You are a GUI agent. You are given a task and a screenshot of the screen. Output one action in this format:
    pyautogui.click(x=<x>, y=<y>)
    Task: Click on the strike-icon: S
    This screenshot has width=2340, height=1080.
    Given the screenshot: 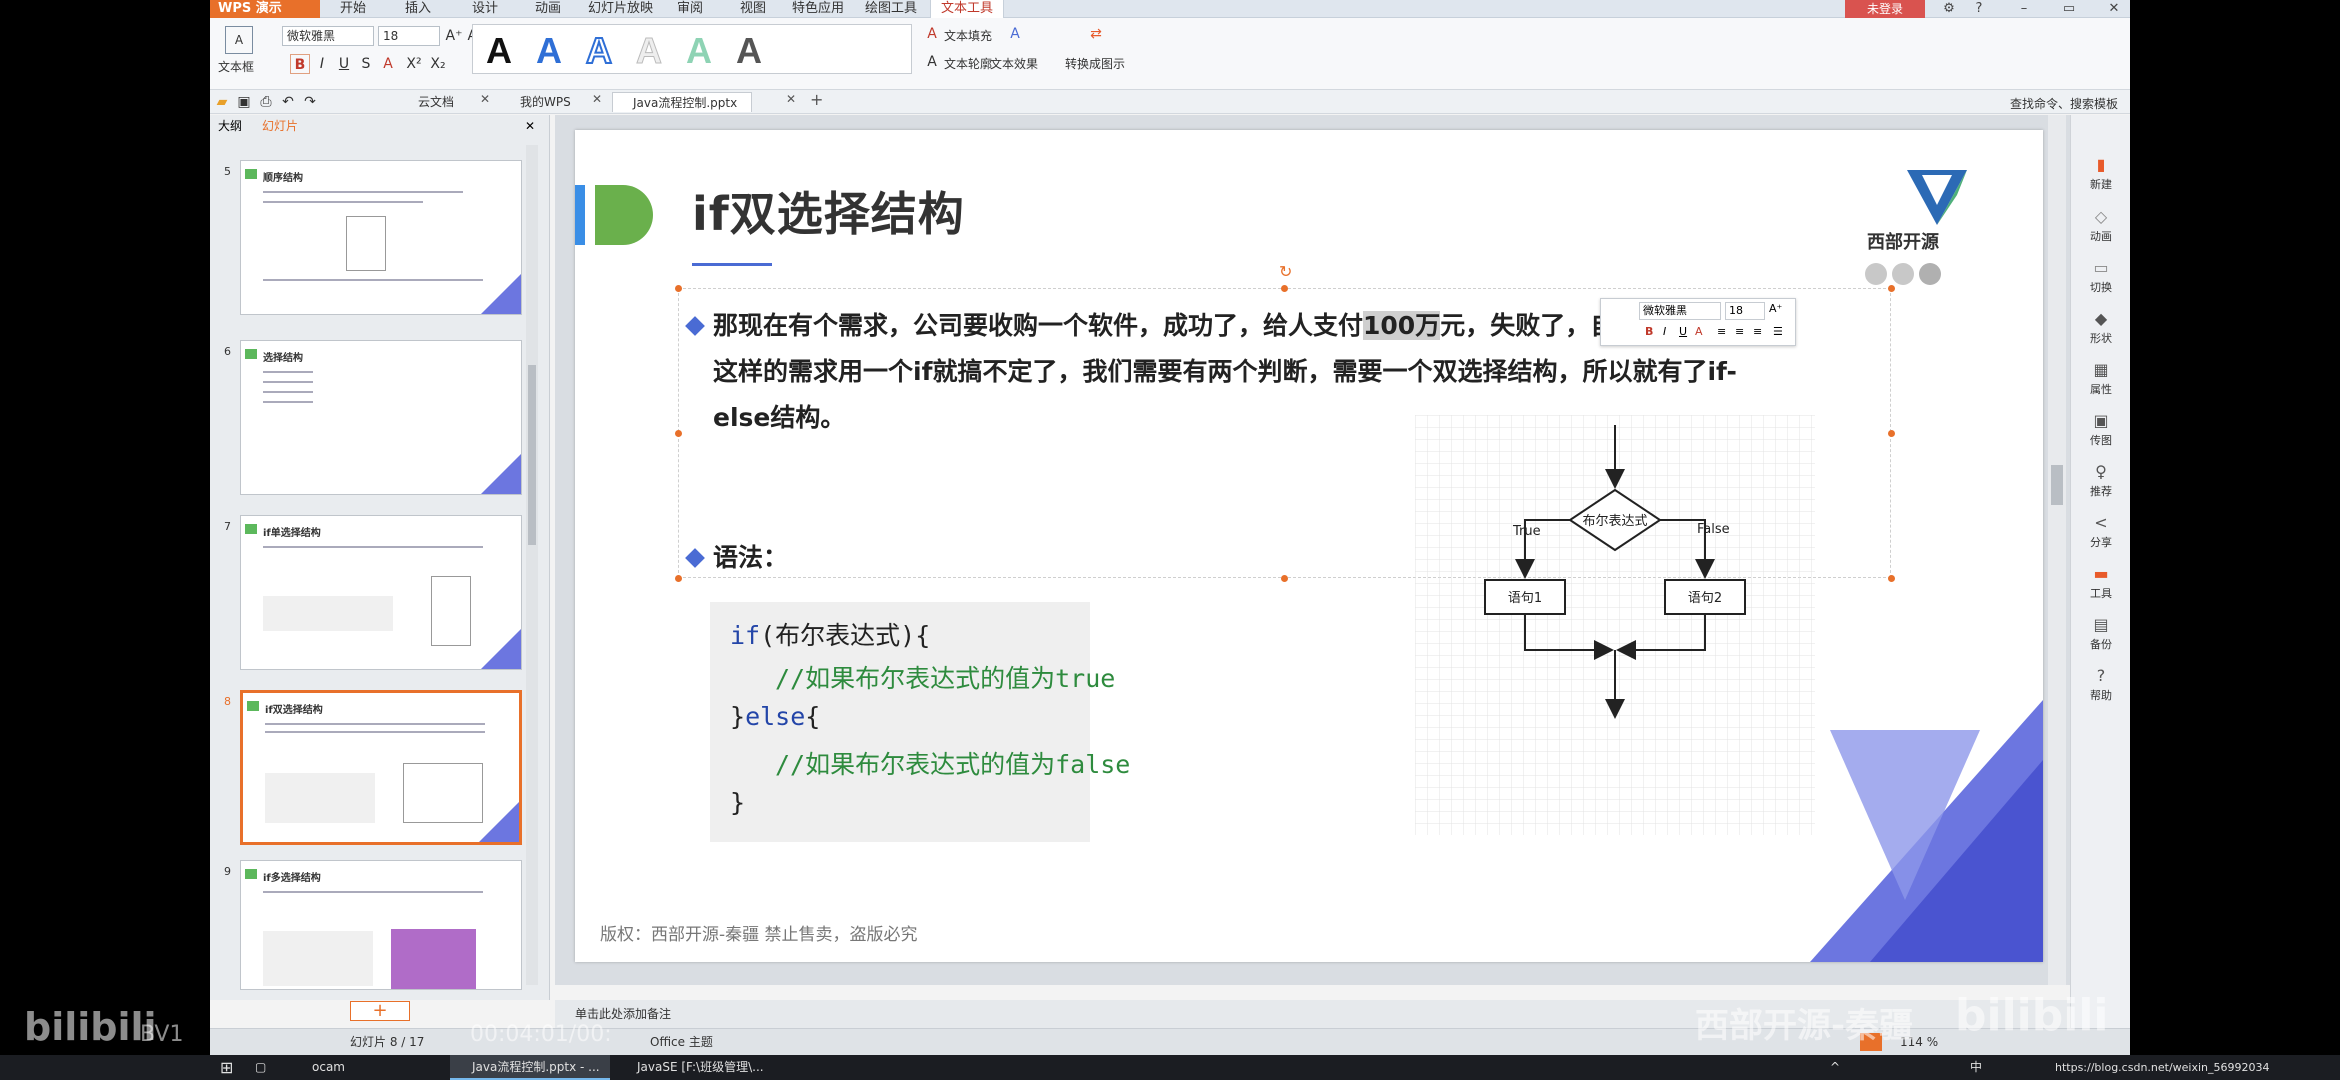 What is the action you would take?
    pyautogui.click(x=366, y=64)
    